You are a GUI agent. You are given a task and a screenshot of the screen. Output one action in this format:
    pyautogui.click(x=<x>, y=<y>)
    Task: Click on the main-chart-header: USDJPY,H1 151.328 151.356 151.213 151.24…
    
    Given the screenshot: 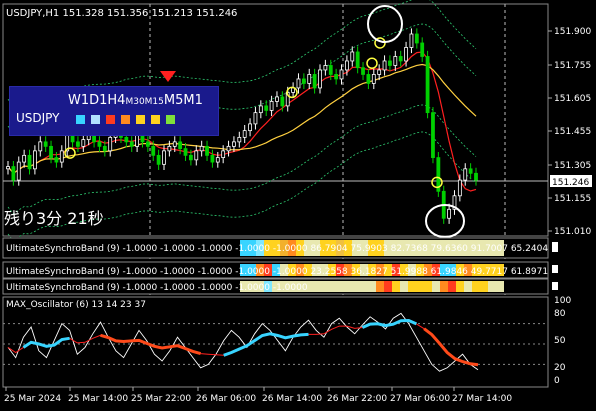 What is the action you would take?
    pyautogui.click(x=121, y=13)
    